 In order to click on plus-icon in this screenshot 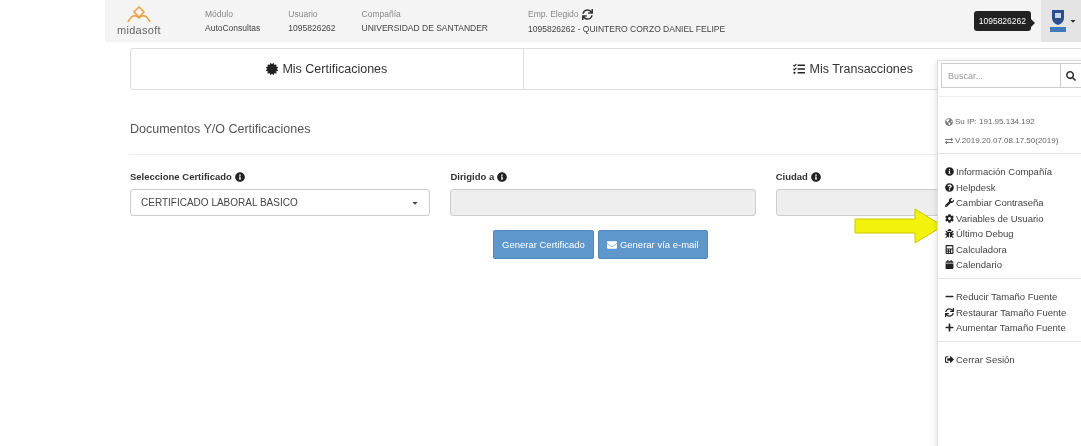, I will do `click(949, 327)`.